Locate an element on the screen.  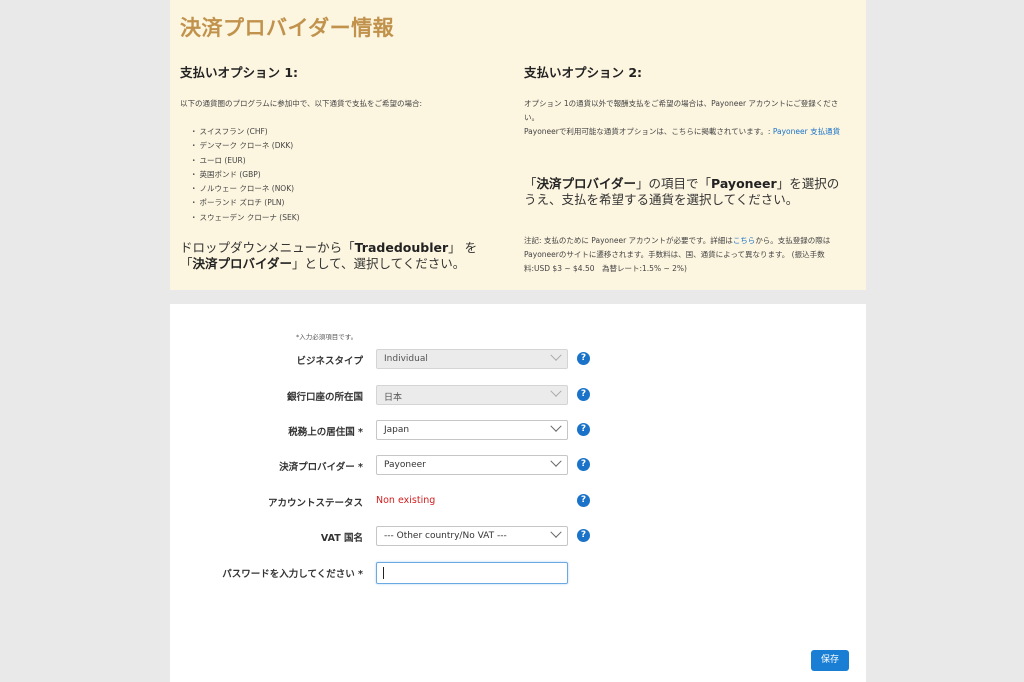
payment-provider-label: 決済プロバイダー * is located at coordinates (321, 467).